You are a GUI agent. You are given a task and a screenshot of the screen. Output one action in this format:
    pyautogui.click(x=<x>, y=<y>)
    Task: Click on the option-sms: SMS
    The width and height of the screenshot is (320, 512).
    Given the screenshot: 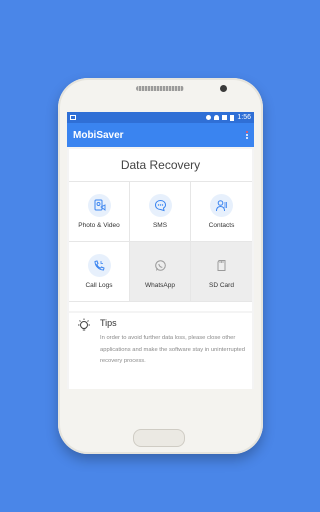 What is the action you would take?
    pyautogui.click(x=160, y=212)
    